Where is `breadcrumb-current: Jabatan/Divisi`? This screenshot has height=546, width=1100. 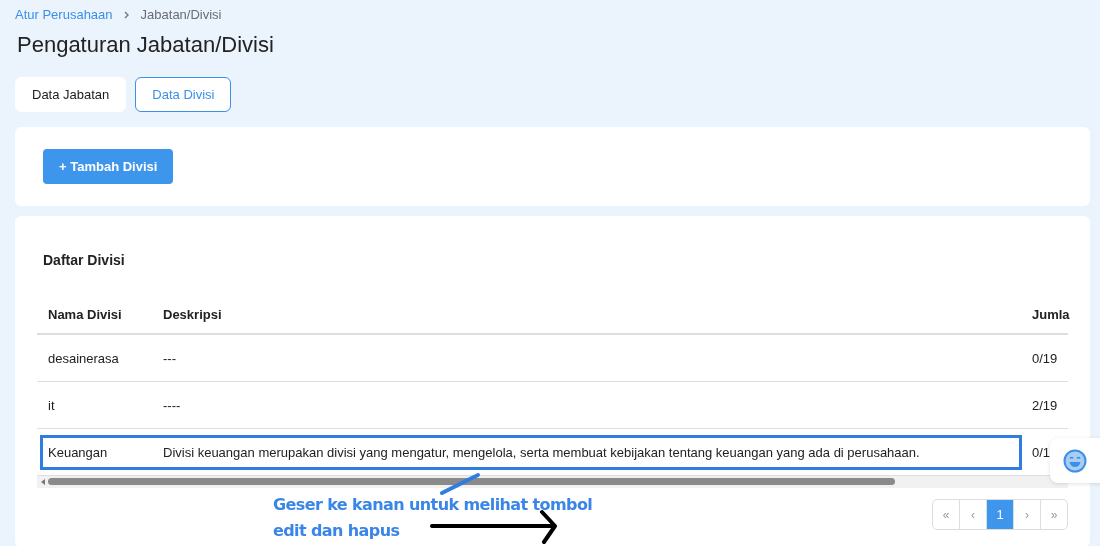
breadcrumb-current: Jabatan/Divisi is located at coordinates (181, 14).